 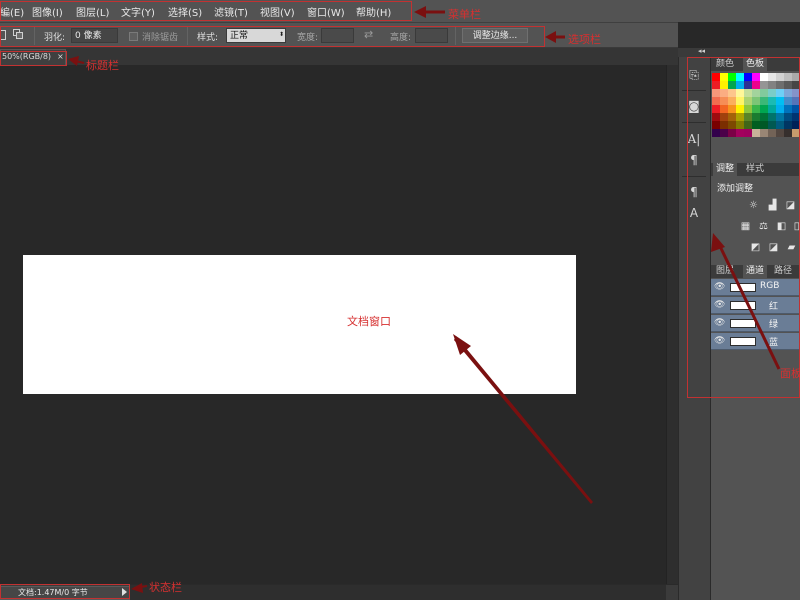 I want to click on menubar-annotation-box, so click(x=206, y=11).